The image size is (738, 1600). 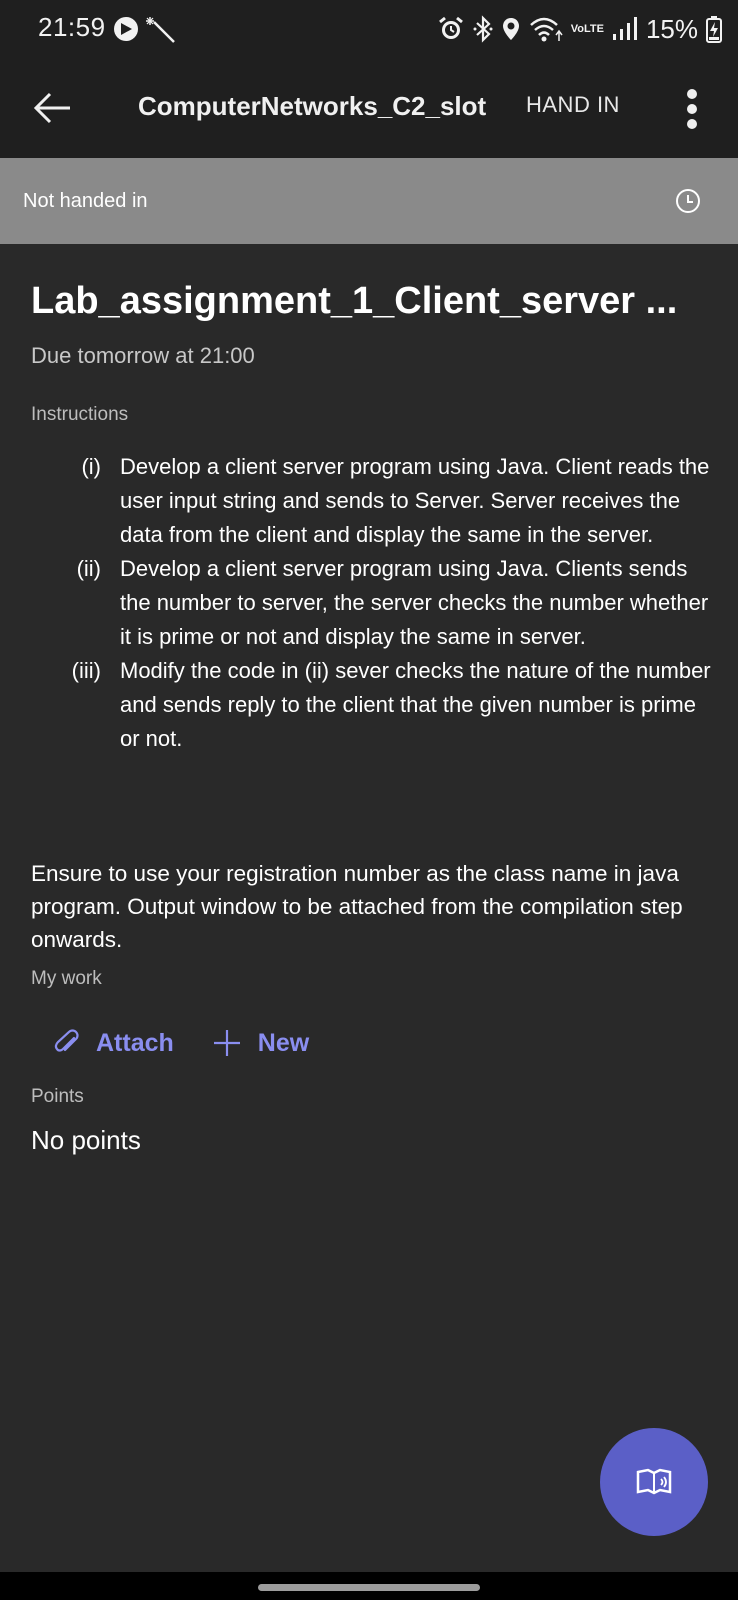 I want to click on battery-charging-icon, so click(x=714, y=29).